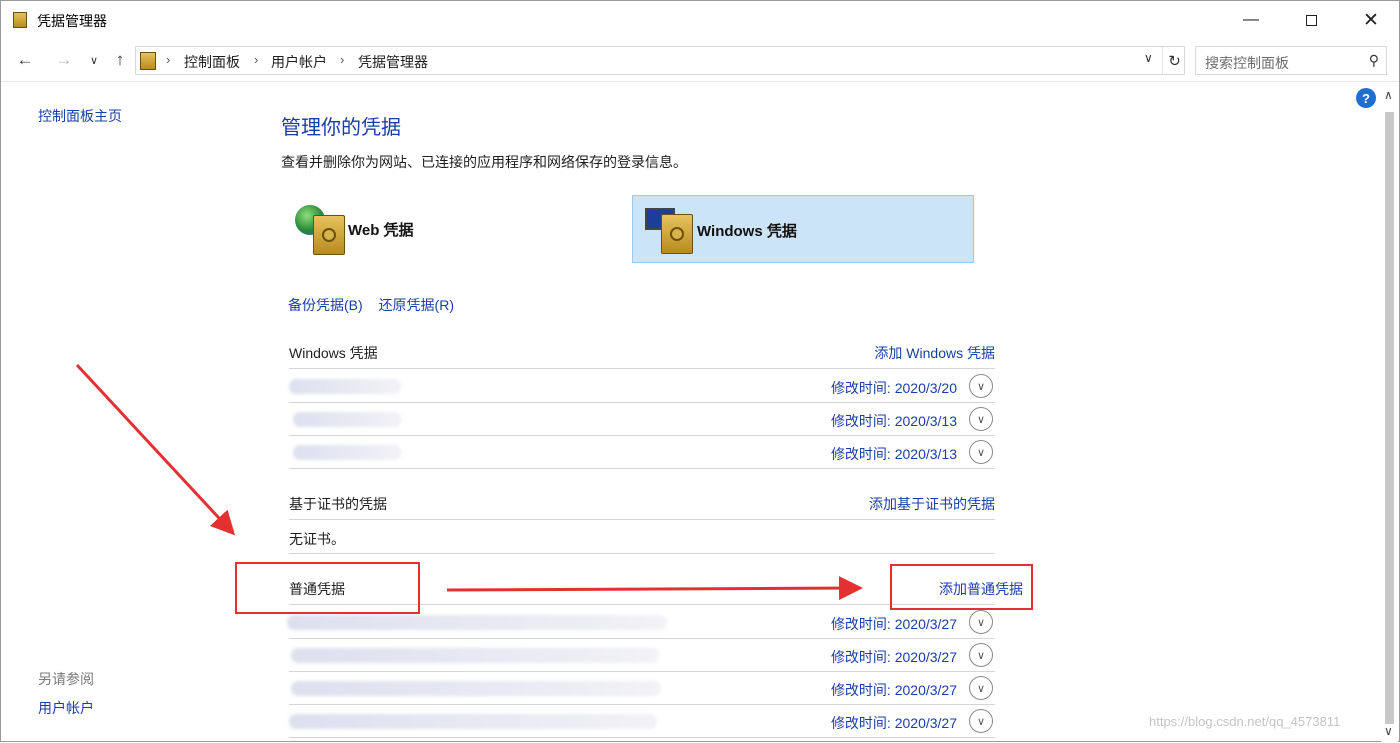 Image resolution: width=1400 pixels, height=743 pixels. I want to click on section-title: Windows 凭据, so click(333, 353).